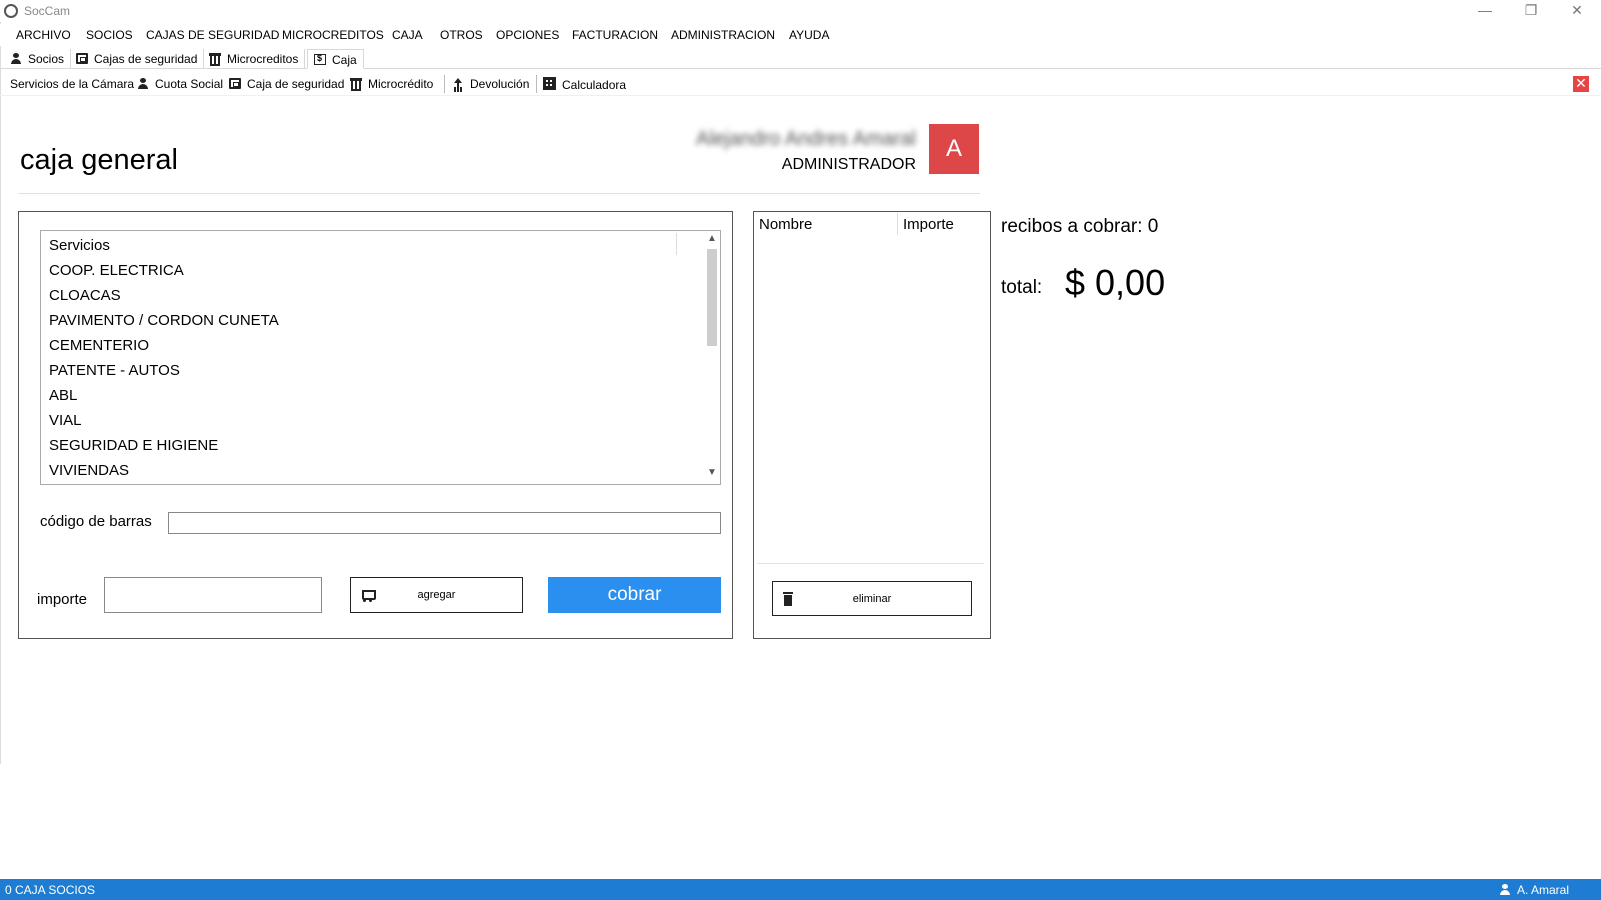 The image size is (1601, 900). I want to click on scrollbar: ▲ ▼, so click(711, 357).